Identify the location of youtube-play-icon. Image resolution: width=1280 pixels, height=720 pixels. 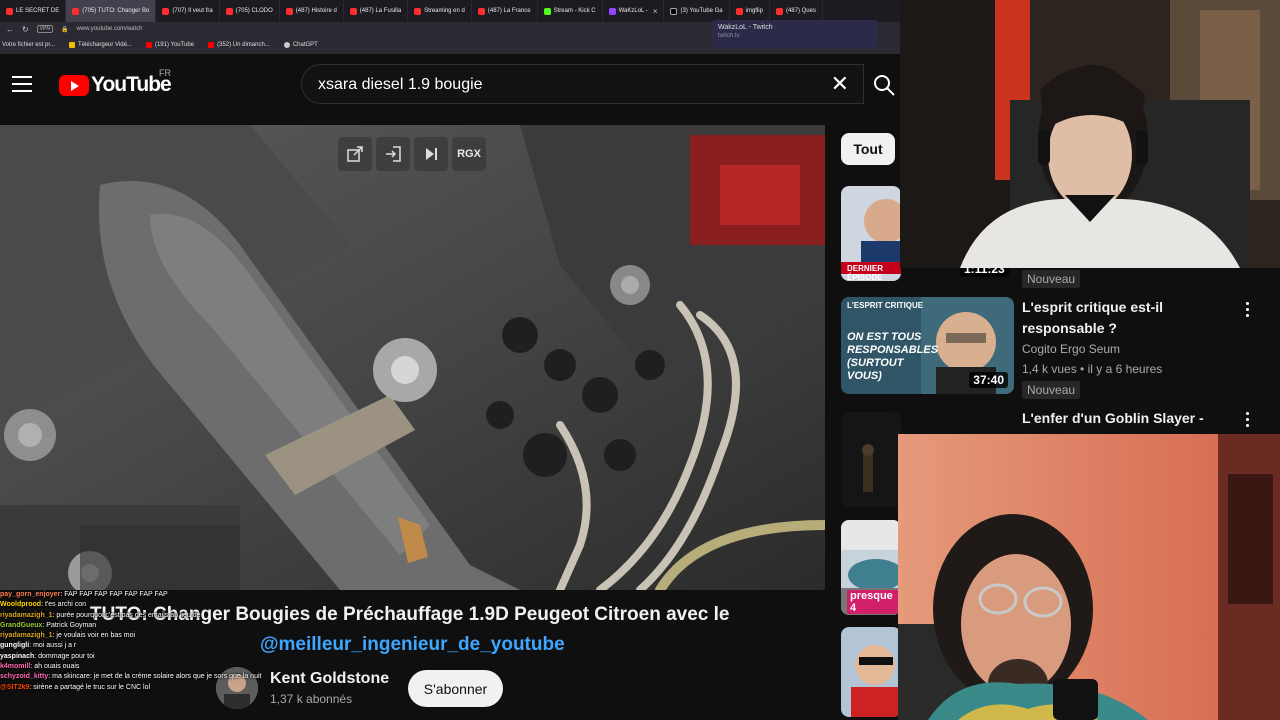
(74, 85).